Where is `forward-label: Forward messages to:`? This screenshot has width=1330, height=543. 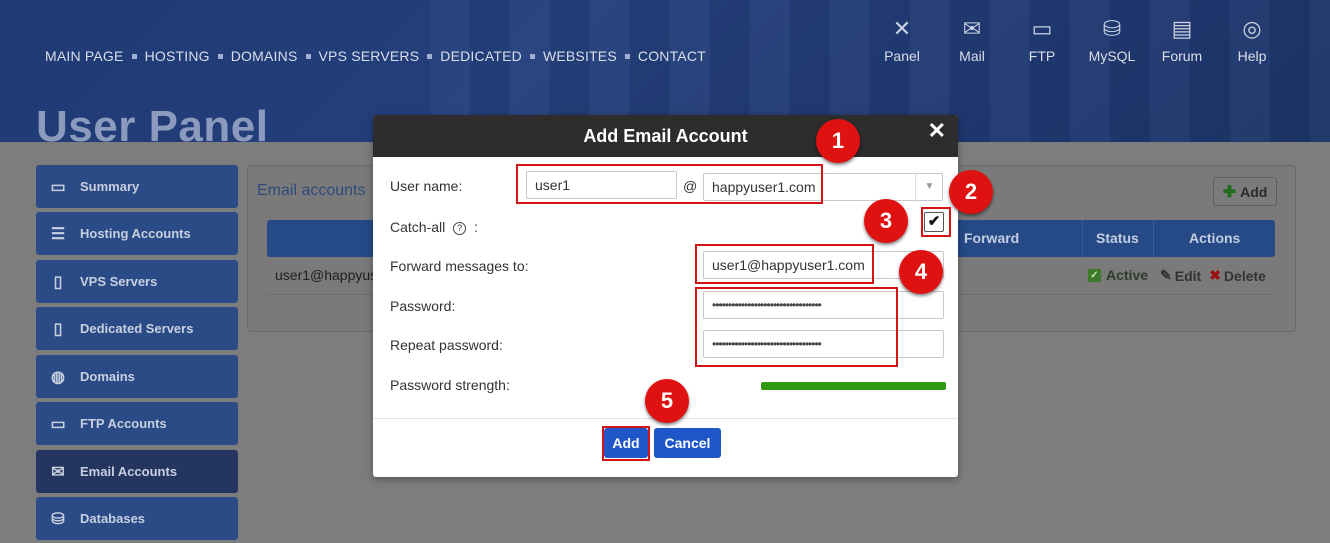
forward-label: Forward messages to: is located at coordinates (459, 266).